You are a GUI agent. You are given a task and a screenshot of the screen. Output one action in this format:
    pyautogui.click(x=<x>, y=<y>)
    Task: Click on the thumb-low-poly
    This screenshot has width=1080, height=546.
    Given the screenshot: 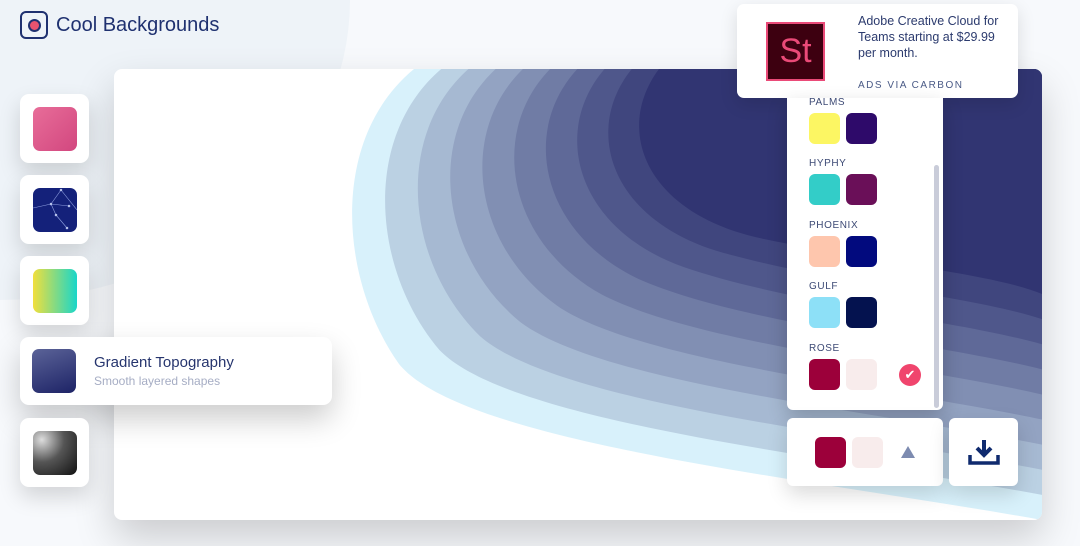 What is the action you would take?
    pyautogui.click(x=54, y=128)
    